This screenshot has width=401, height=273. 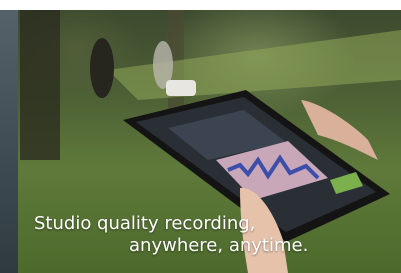 I want to click on caption-line-1: Studio quality recording,, so click(x=145, y=223).